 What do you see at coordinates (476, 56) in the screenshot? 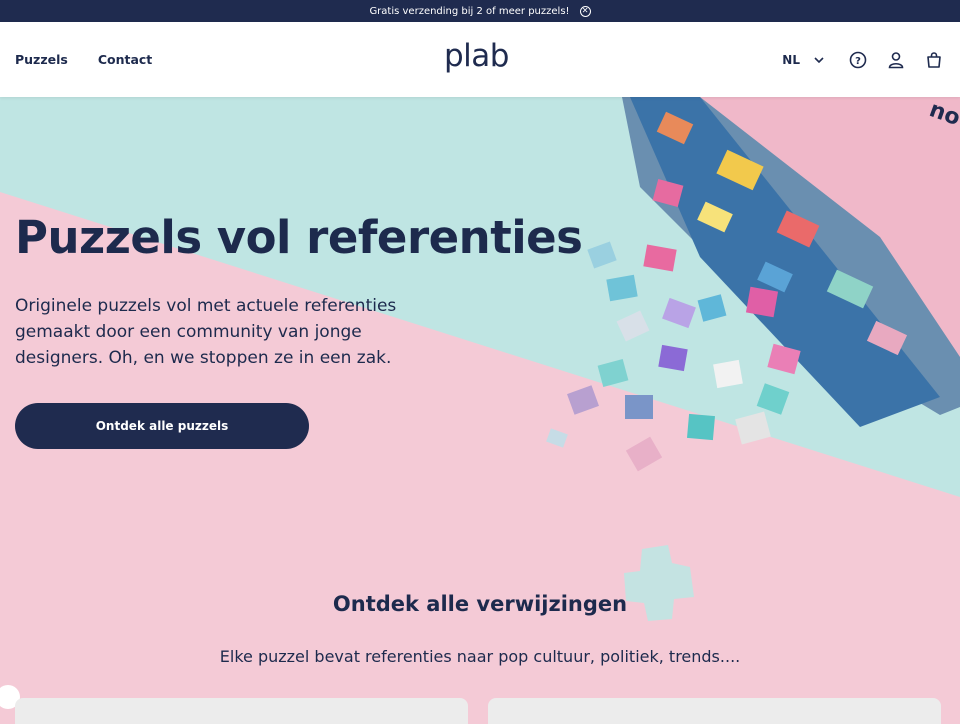
I see `logo: plab` at bounding box center [476, 56].